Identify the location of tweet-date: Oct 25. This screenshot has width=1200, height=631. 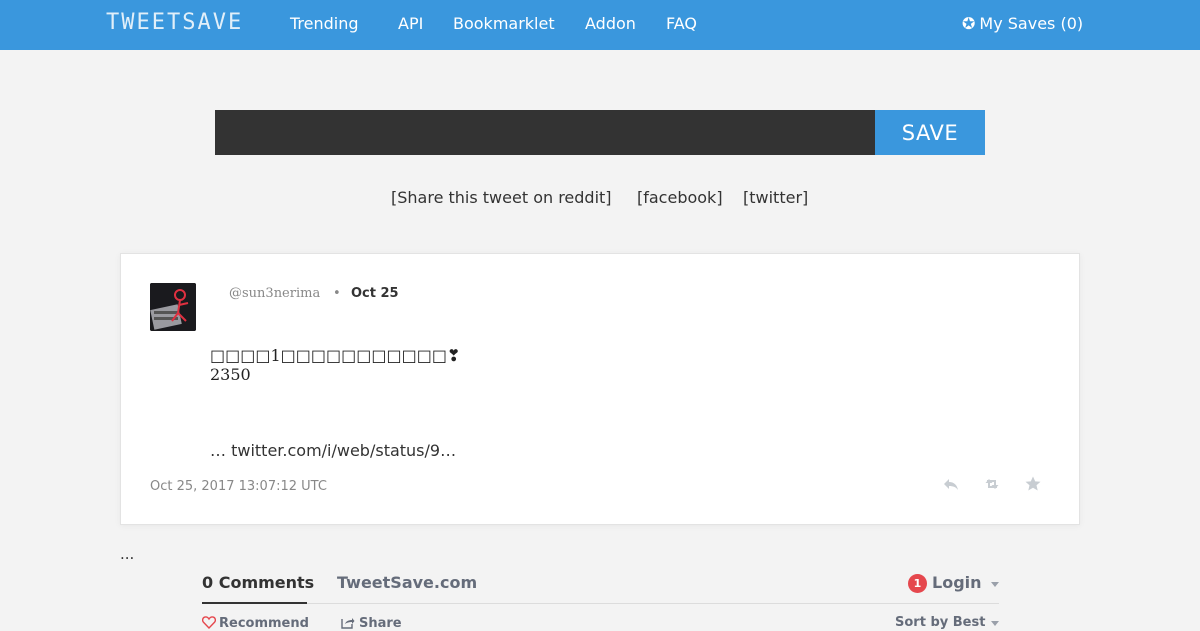
(375, 293).